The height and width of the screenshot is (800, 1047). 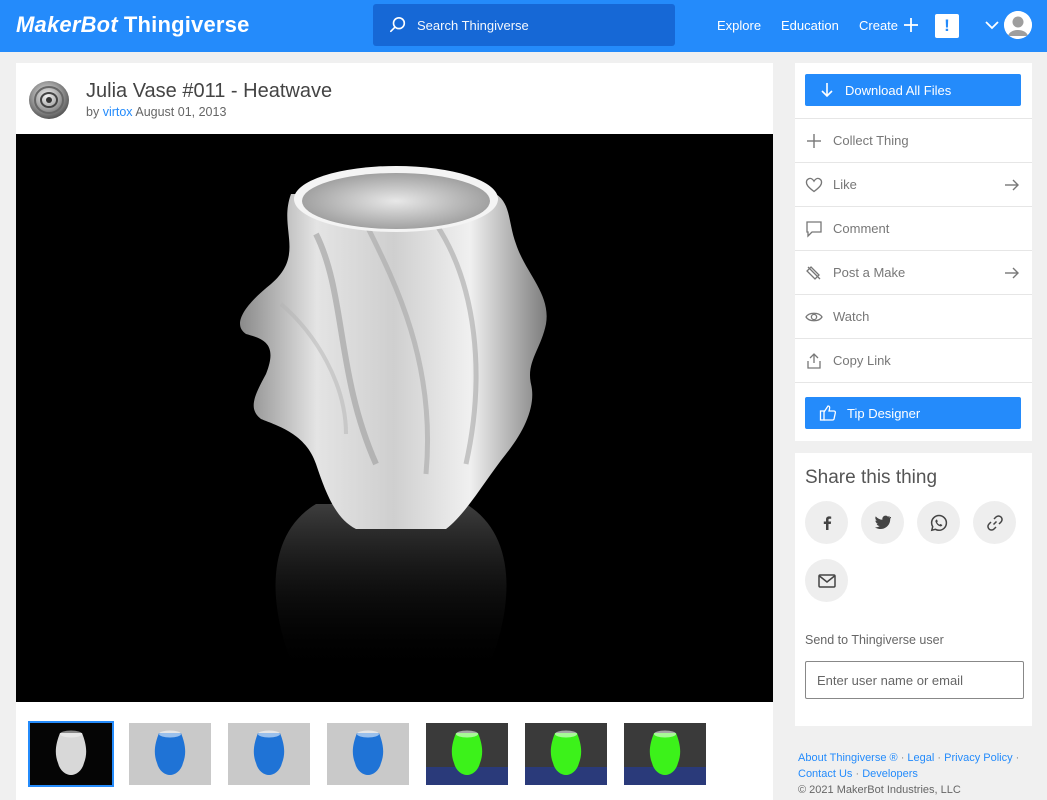 I want to click on watch-button: Watch, so click(x=913, y=316).